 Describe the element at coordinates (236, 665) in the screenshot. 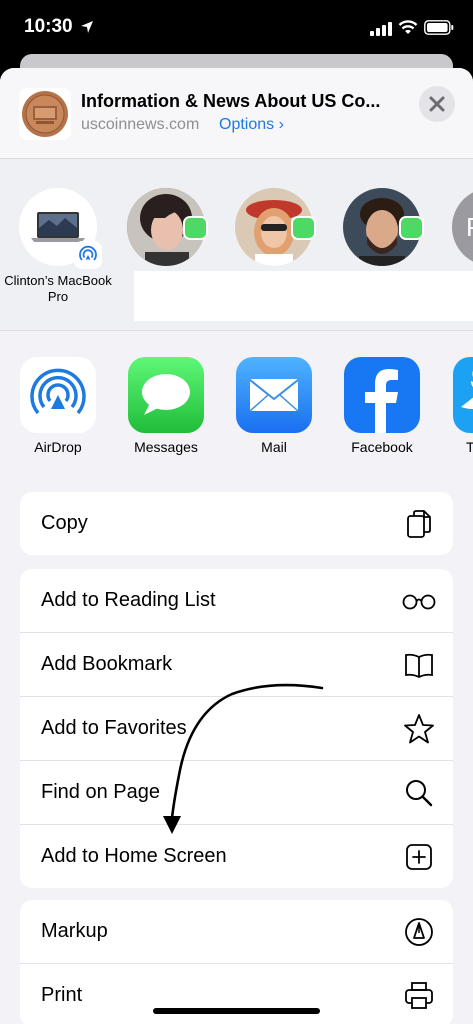

I see `action-add-bookmark: Add Bookmark` at that location.